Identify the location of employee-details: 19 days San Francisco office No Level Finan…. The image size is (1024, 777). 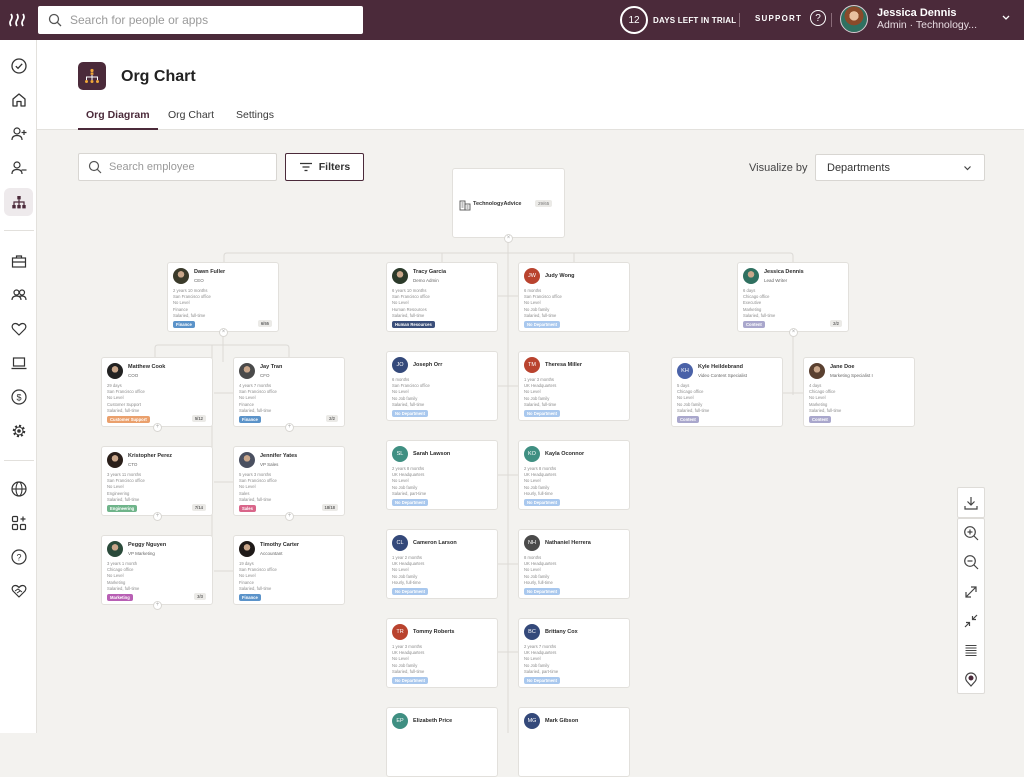
(258, 576).